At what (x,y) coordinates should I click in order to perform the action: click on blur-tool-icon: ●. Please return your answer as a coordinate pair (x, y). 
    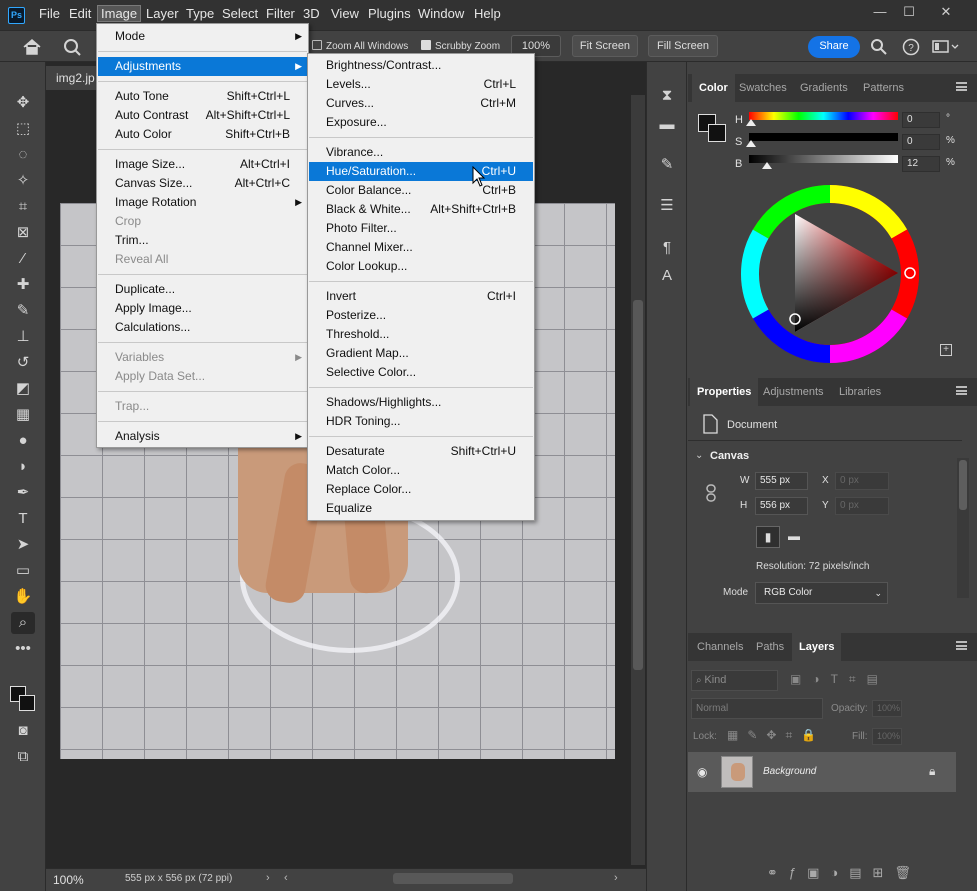
    Looking at the image, I should click on (23, 441).